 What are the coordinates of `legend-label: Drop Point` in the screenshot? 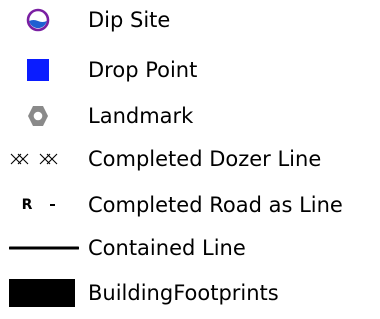 It's located at (143, 70).